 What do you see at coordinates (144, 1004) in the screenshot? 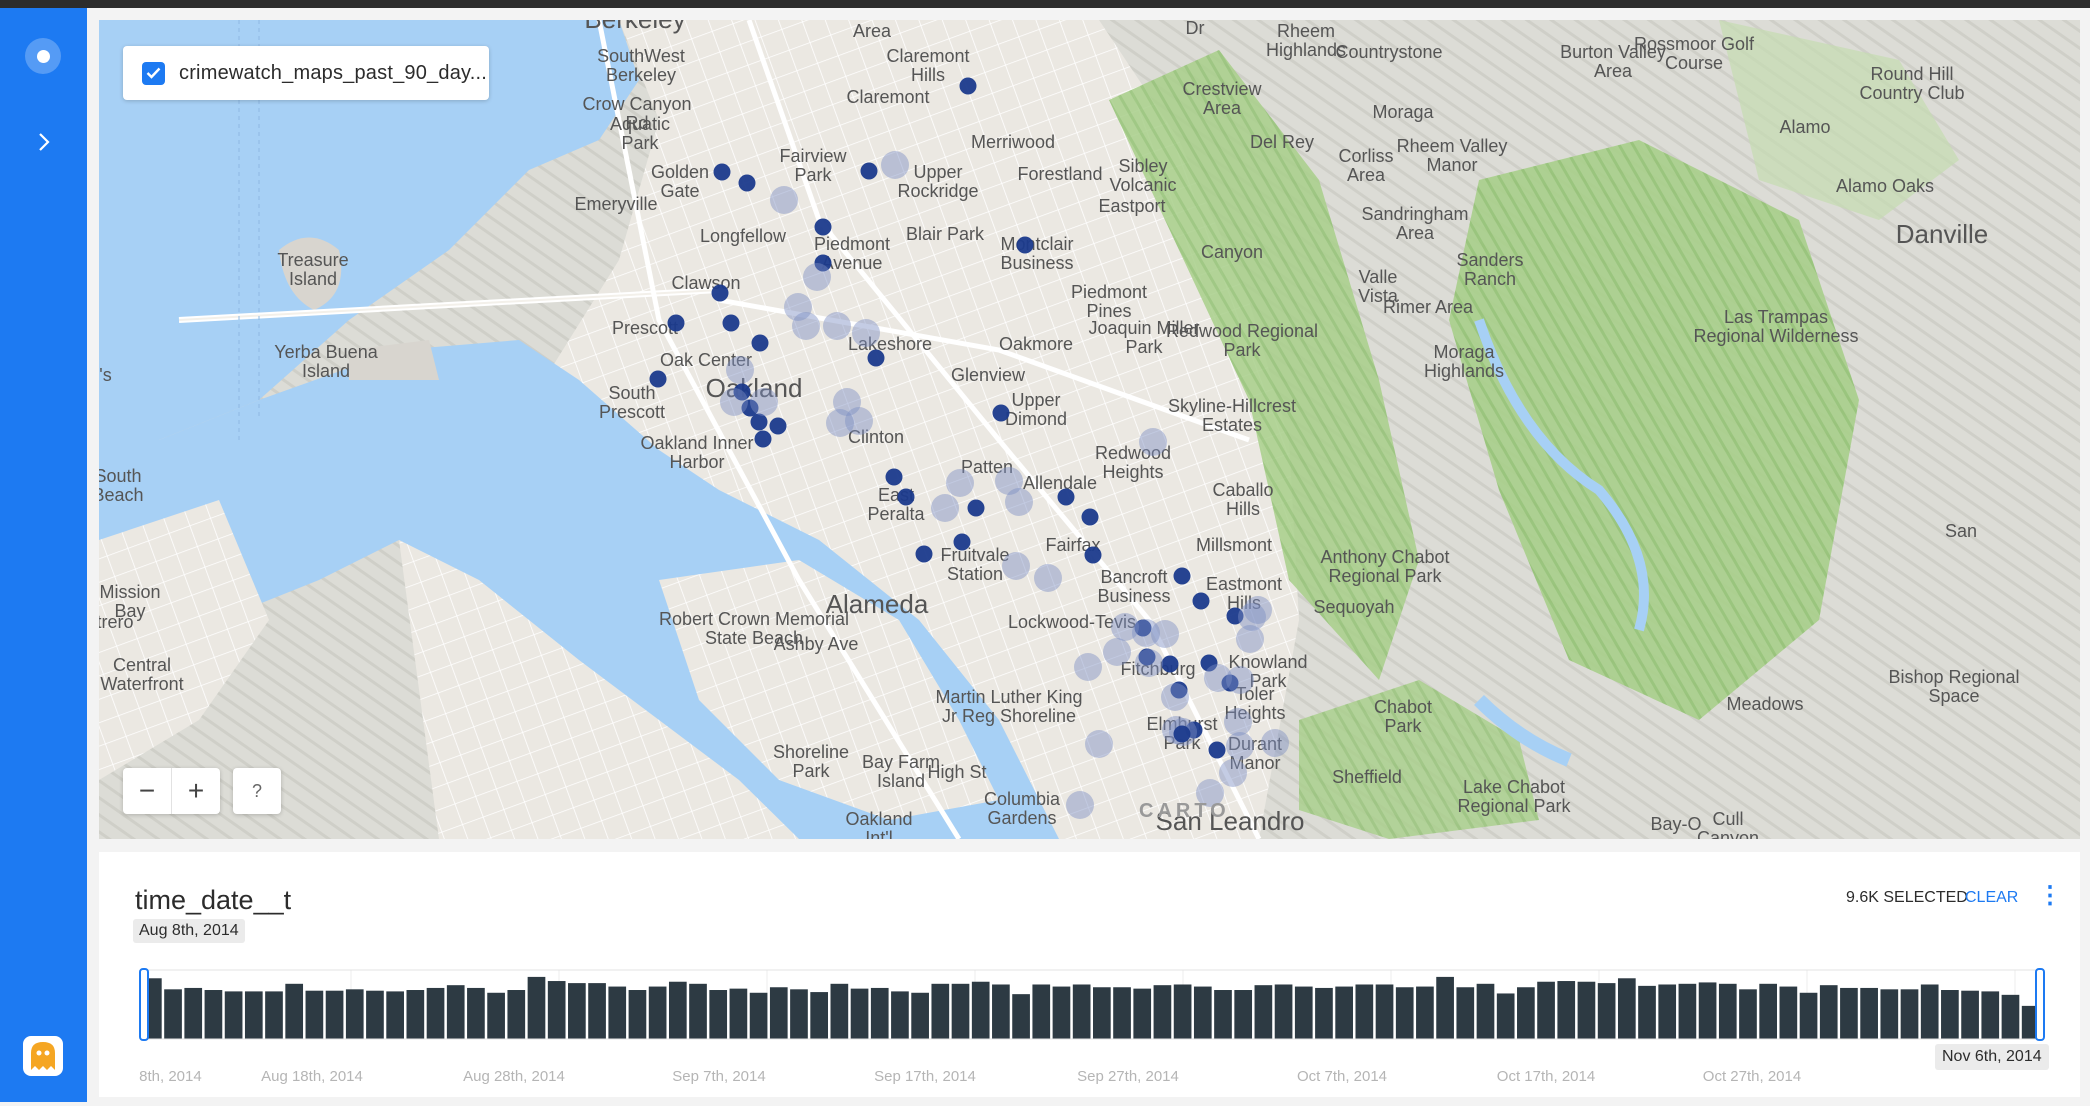
I see `range-handle-start` at bounding box center [144, 1004].